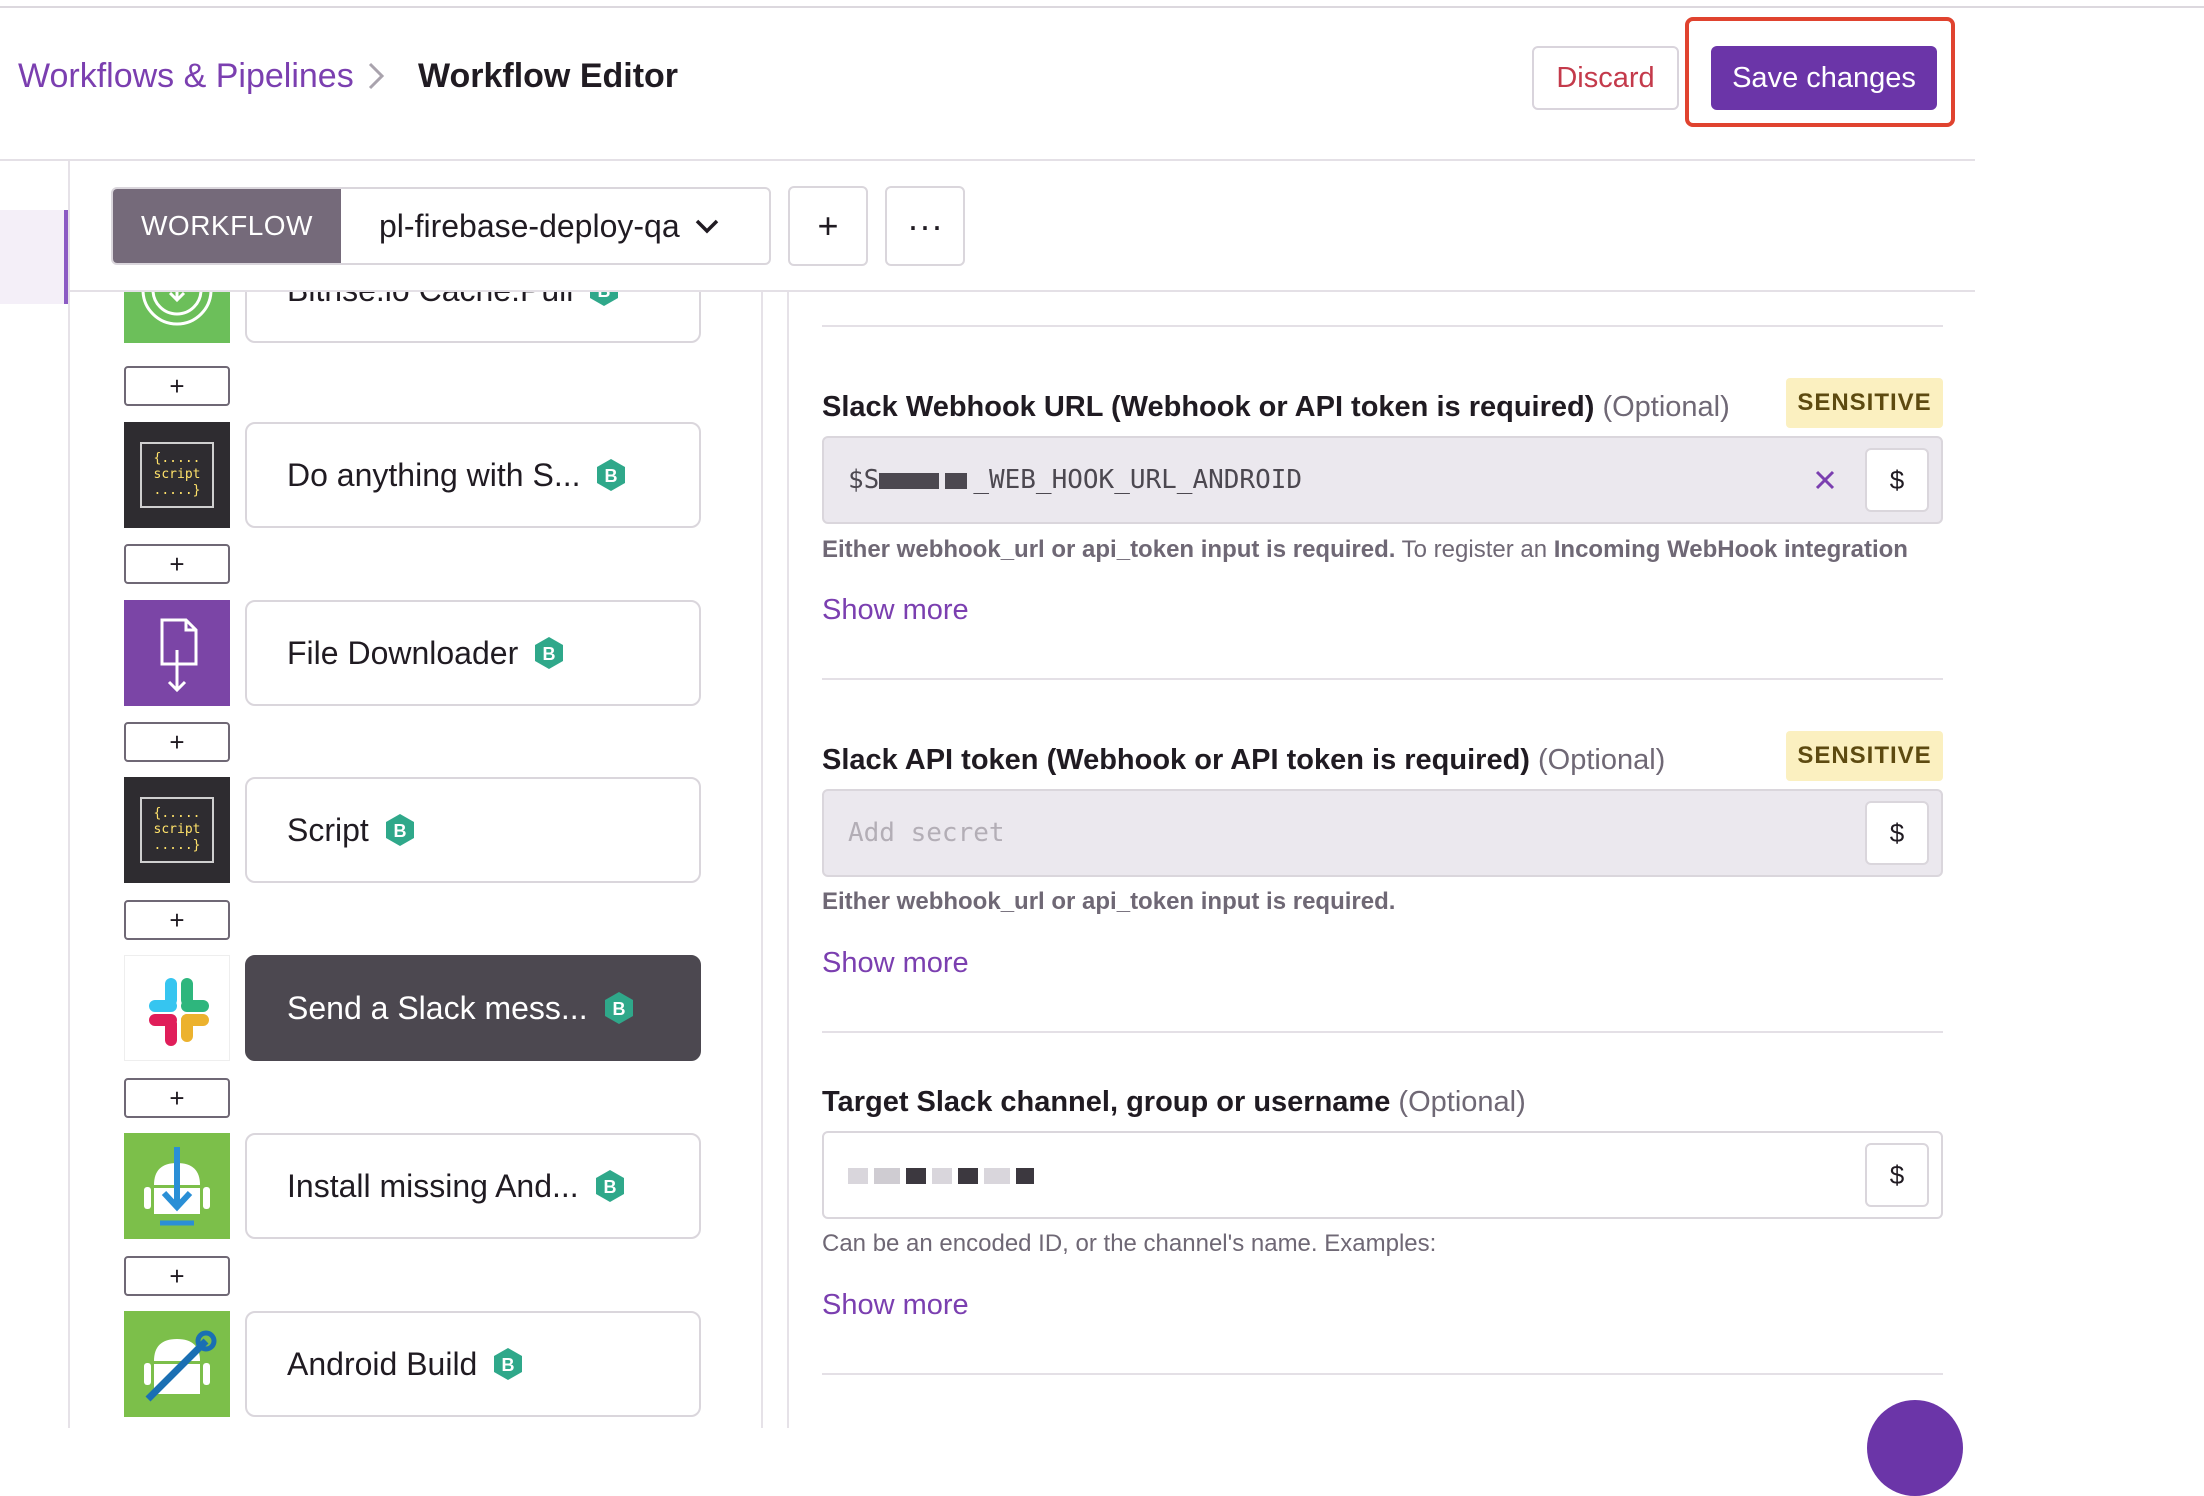 The image size is (2204, 1496). I want to click on webhook-url-value-prefix: $S, so click(864, 480).